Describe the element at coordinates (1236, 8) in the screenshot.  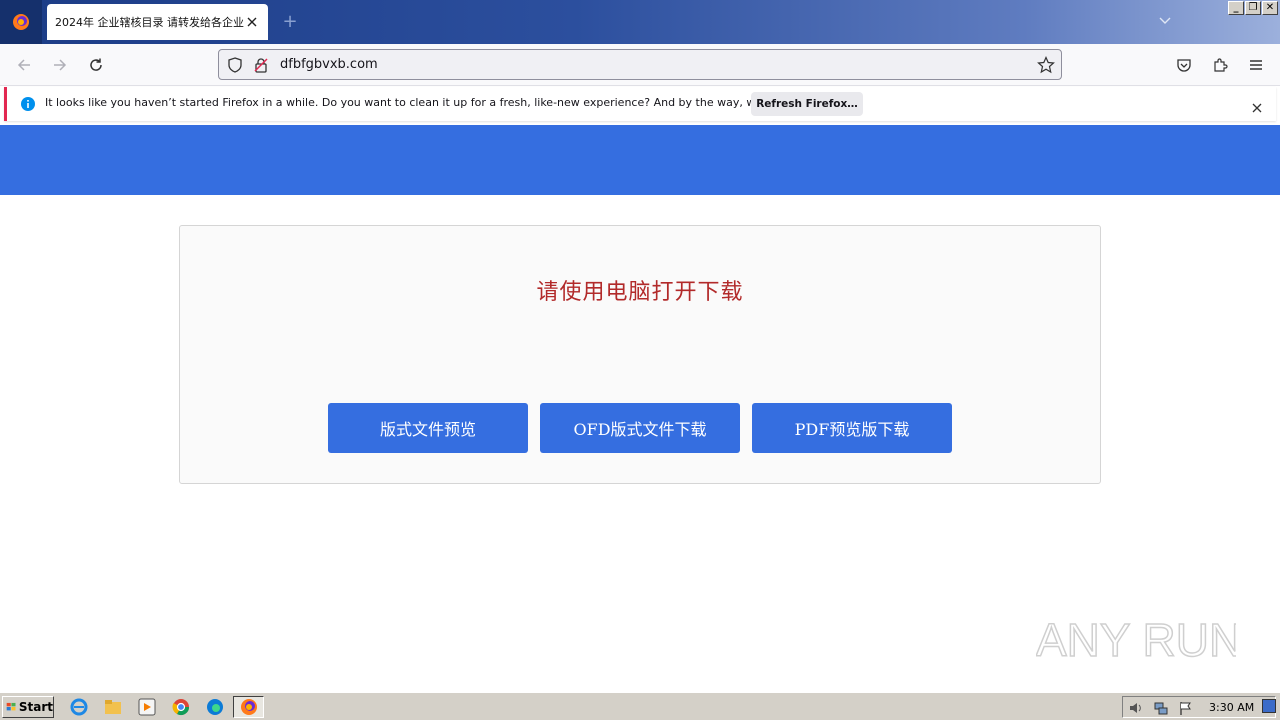
I see `minimize-button: _` at that location.